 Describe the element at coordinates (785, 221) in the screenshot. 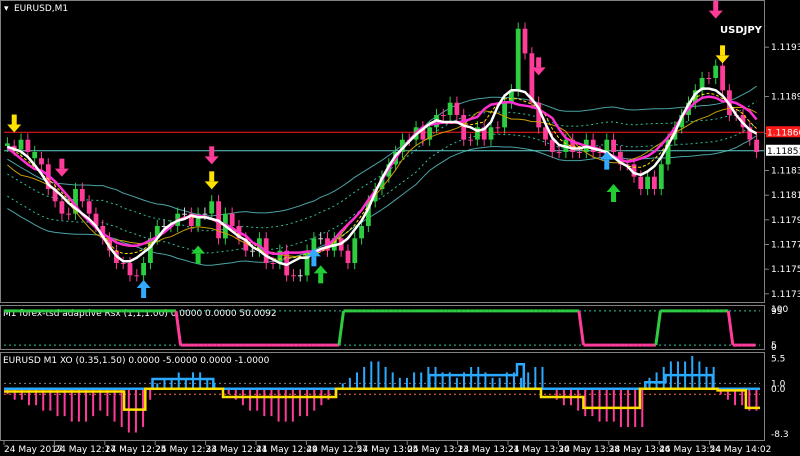

I see `y-tick-label: 1.11795` at that location.